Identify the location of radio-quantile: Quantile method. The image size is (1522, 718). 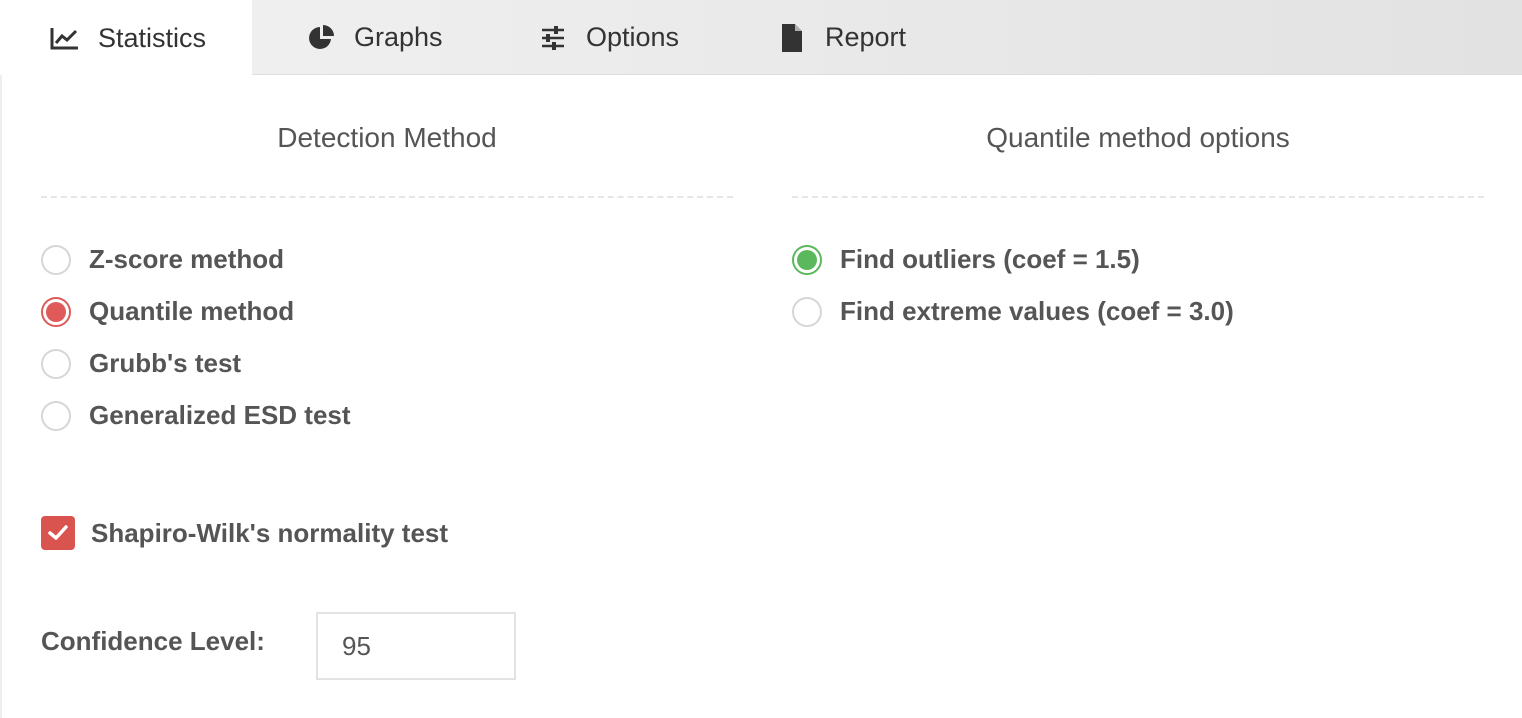
(167, 311).